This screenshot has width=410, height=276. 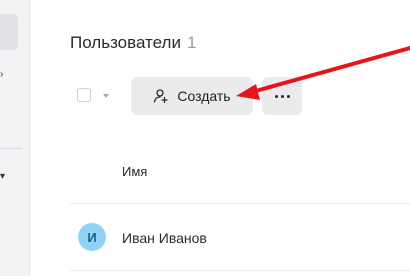 I want to click on column-header-name: Имя, so click(x=134, y=171).